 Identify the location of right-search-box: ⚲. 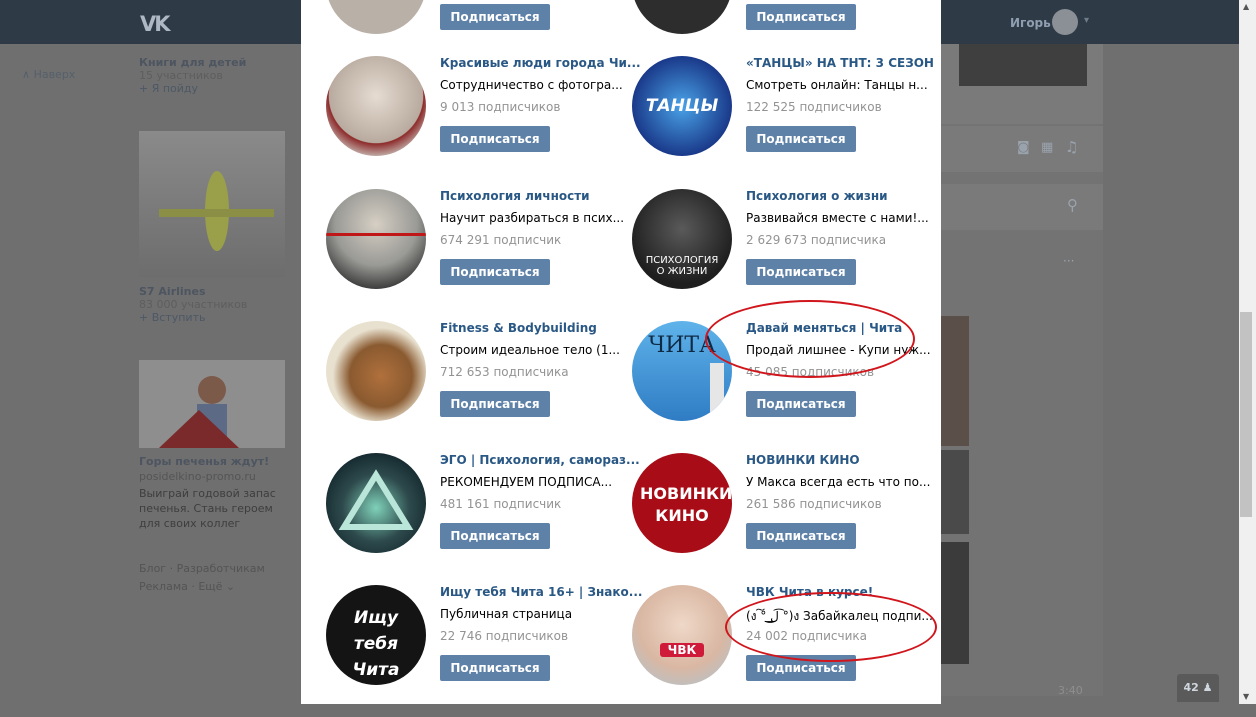
(1022, 207).